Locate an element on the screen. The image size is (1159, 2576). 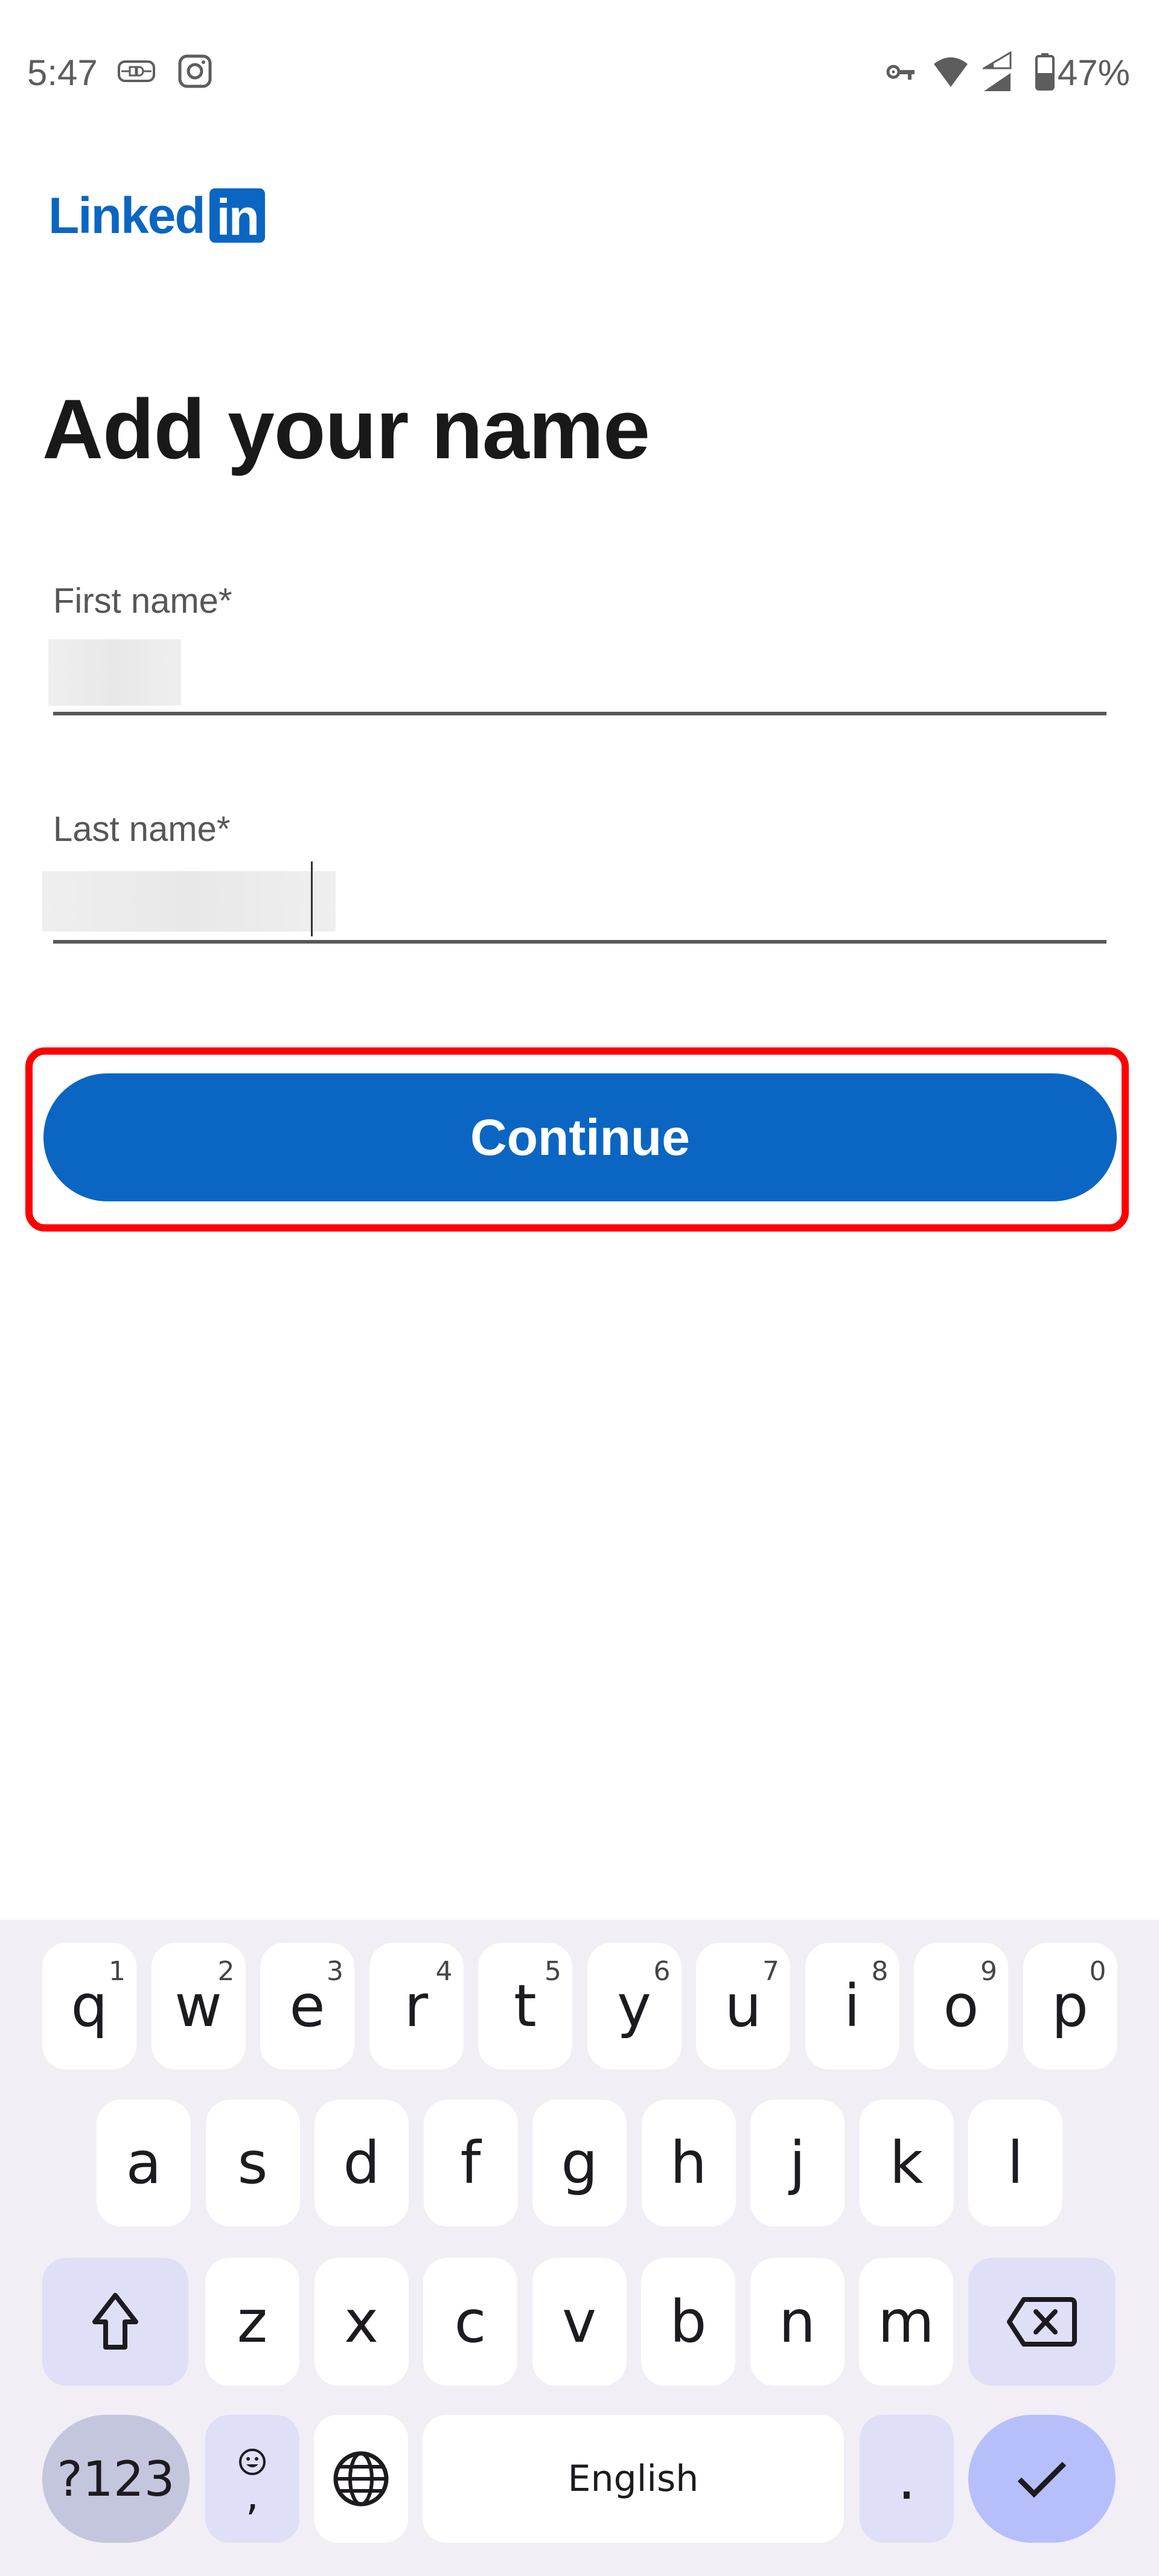
key-d: d is located at coordinates (361, 2163).